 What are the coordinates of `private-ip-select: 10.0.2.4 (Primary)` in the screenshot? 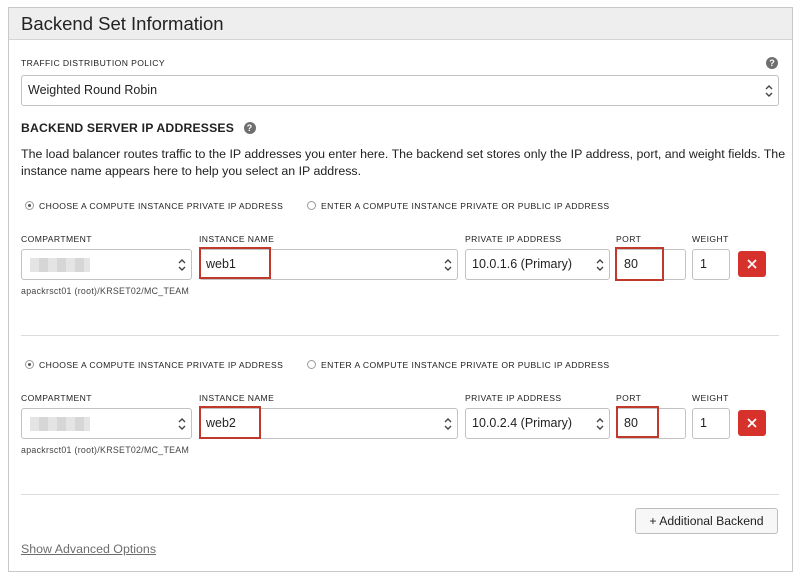 It's located at (537, 423).